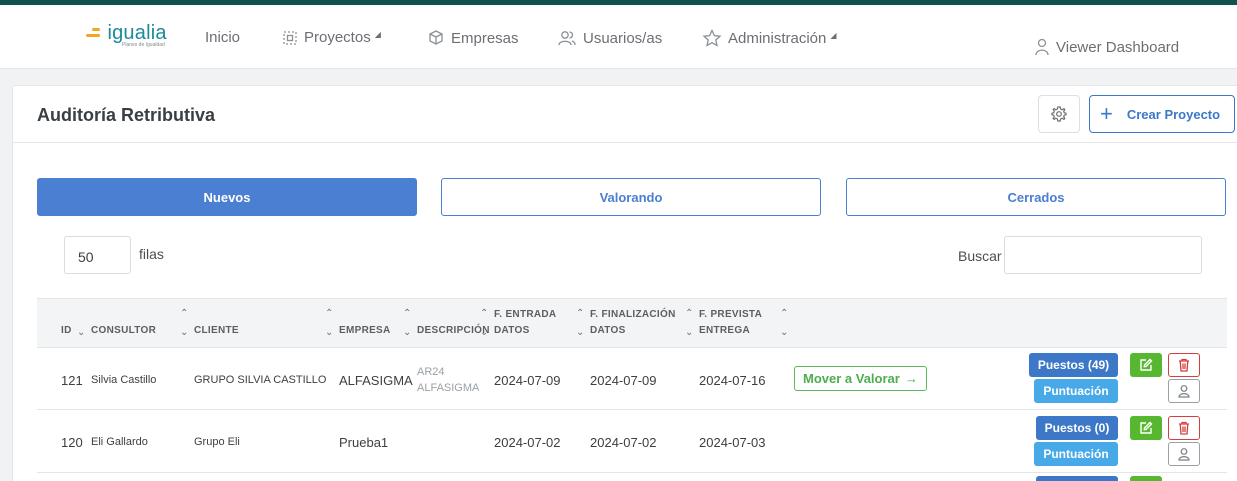  Describe the element at coordinates (851, 378) in the screenshot. I see `move-label: Mover a Valorar` at that location.